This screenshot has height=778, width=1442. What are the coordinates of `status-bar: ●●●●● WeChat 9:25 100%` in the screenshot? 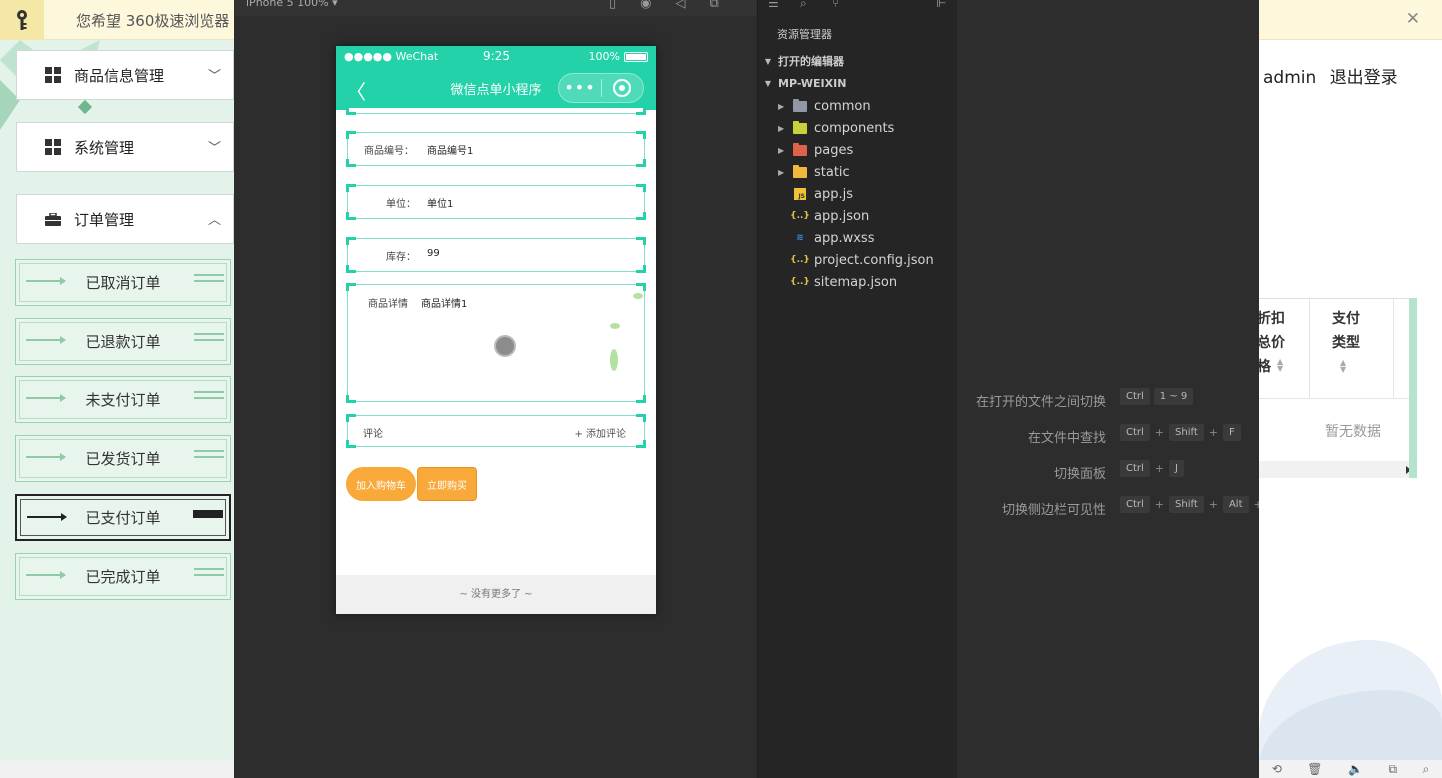 It's located at (496, 56).